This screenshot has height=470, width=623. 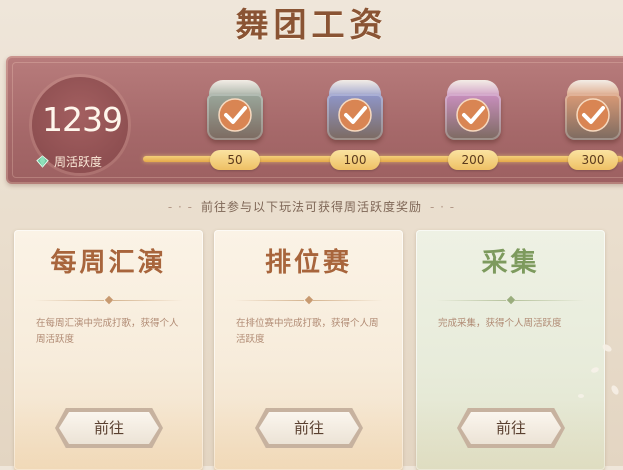 I want to click on page-title: 舞团工资, so click(x=311, y=24).